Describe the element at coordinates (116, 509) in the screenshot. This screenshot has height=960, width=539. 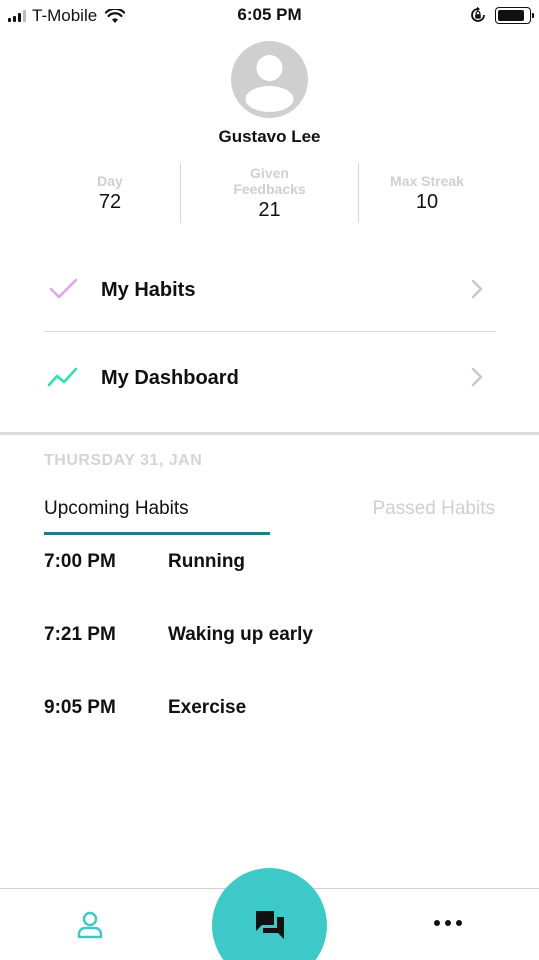
I see `tab-upcoming-habits: Upcoming Habits` at that location.